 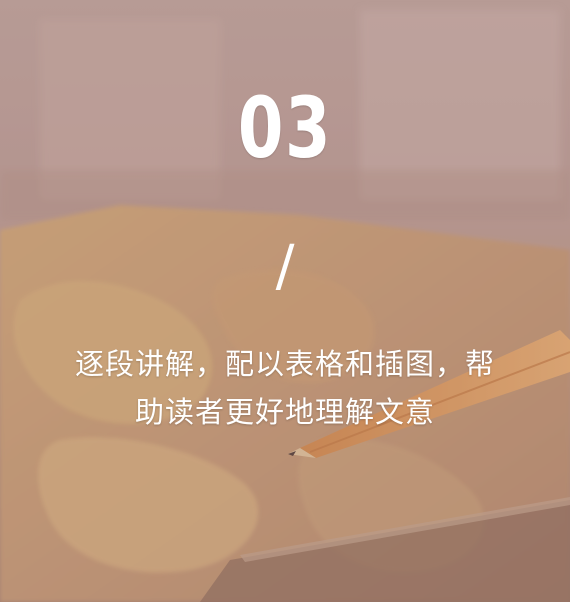 I want to click on caption-line-2: 助读者更好地理解文意, so click(x=284, y=412).